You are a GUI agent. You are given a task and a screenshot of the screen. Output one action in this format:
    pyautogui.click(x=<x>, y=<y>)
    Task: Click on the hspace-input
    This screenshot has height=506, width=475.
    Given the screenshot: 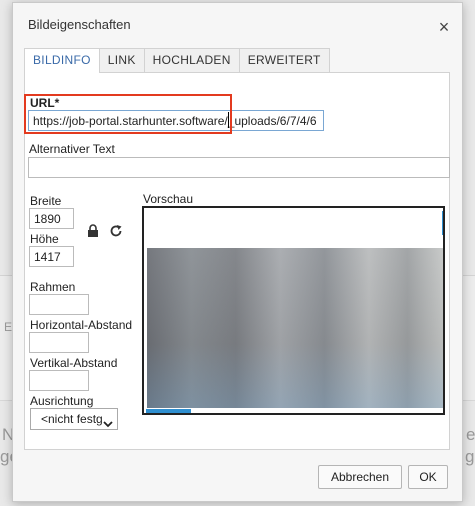 What is the action you would take?
    pyautogui.click(x=59, y=342)
    